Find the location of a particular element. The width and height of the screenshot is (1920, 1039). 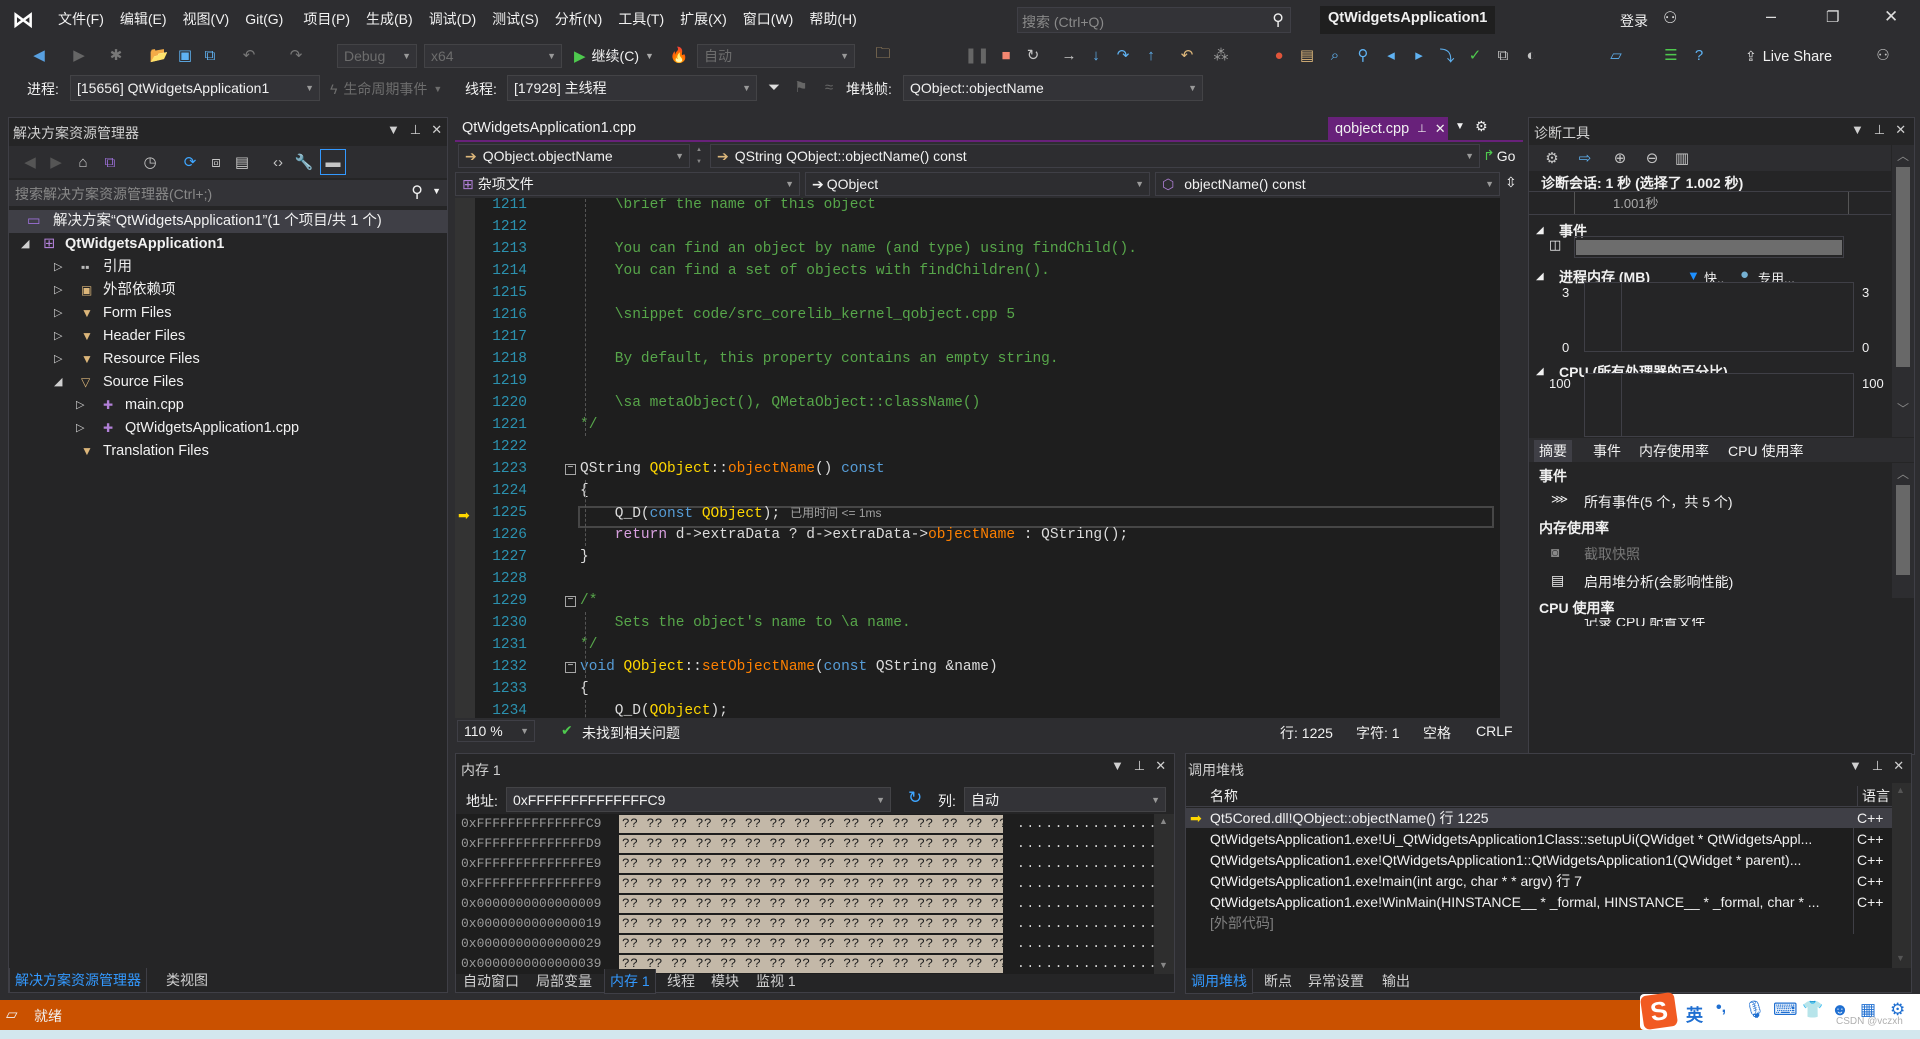

all-events-link: 所有事件(5 个，共 5 个) is located at coordinates (1658, 502).